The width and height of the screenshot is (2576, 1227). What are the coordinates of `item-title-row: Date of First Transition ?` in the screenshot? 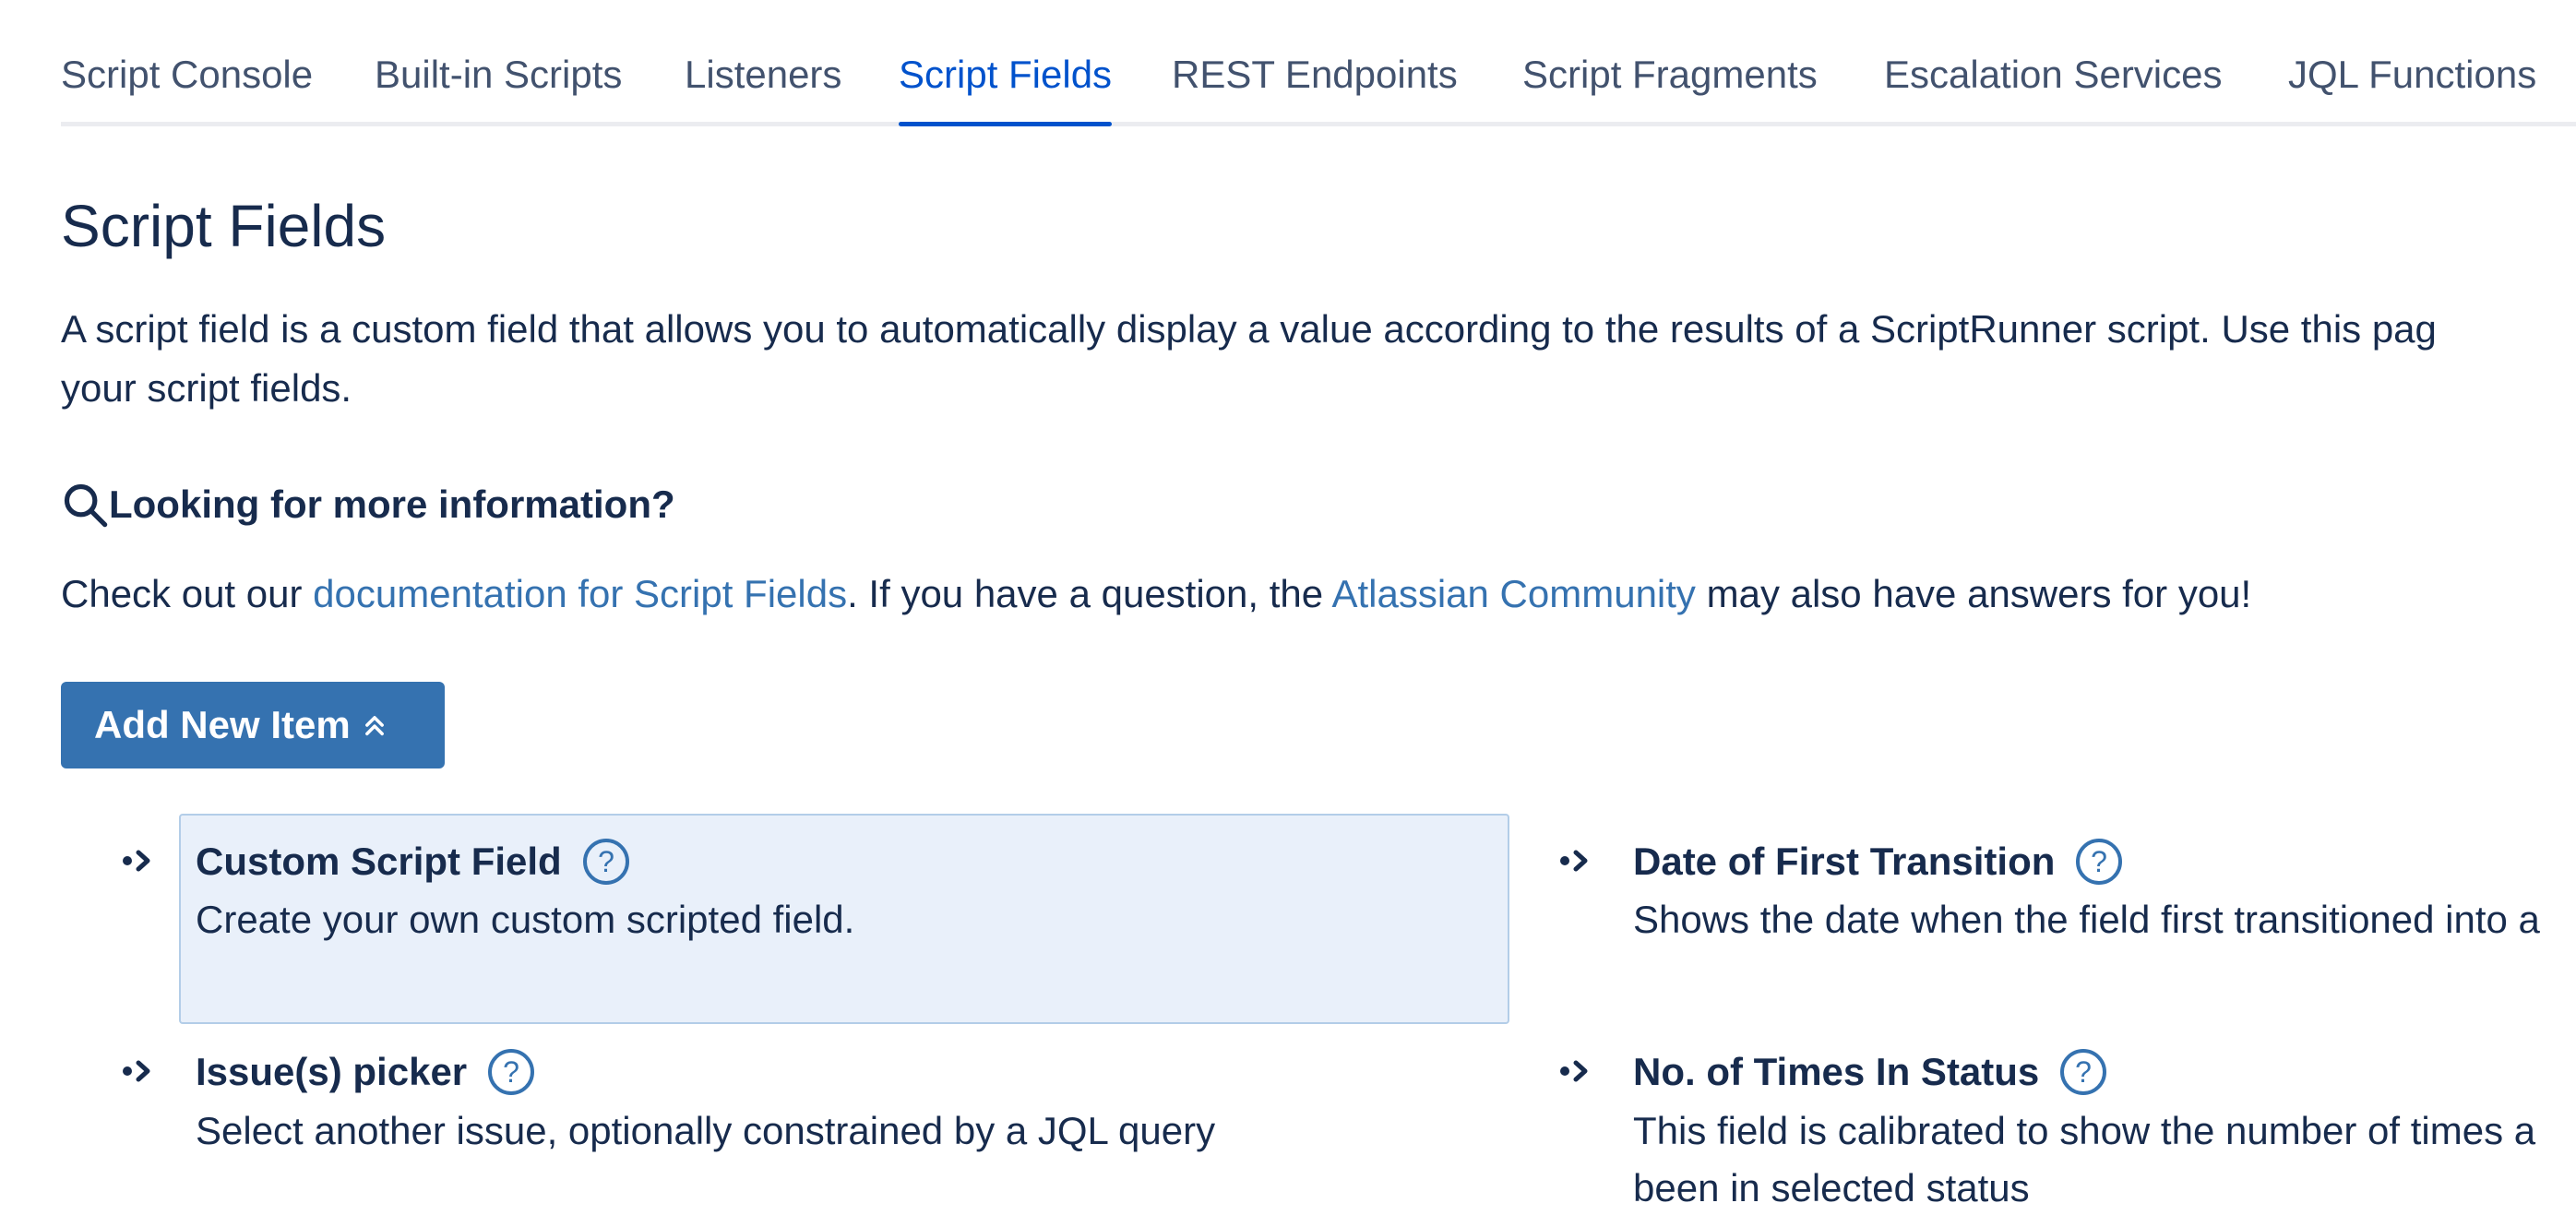 It's located at (1878, 861).